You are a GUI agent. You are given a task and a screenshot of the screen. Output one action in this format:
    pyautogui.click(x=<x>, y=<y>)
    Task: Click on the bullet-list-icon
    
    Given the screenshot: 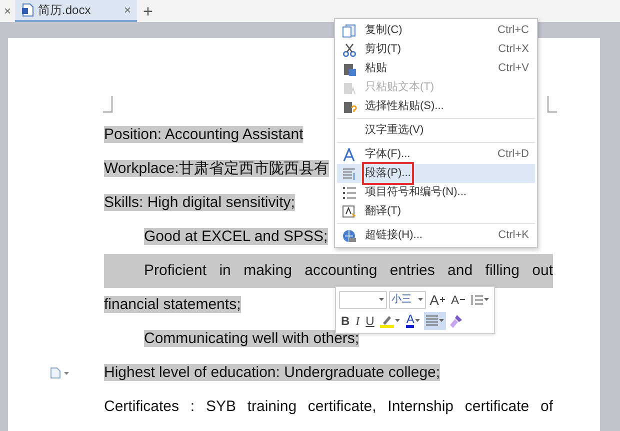 What is the action you would take?
    pyautogui.click(x=349, y=193)
    